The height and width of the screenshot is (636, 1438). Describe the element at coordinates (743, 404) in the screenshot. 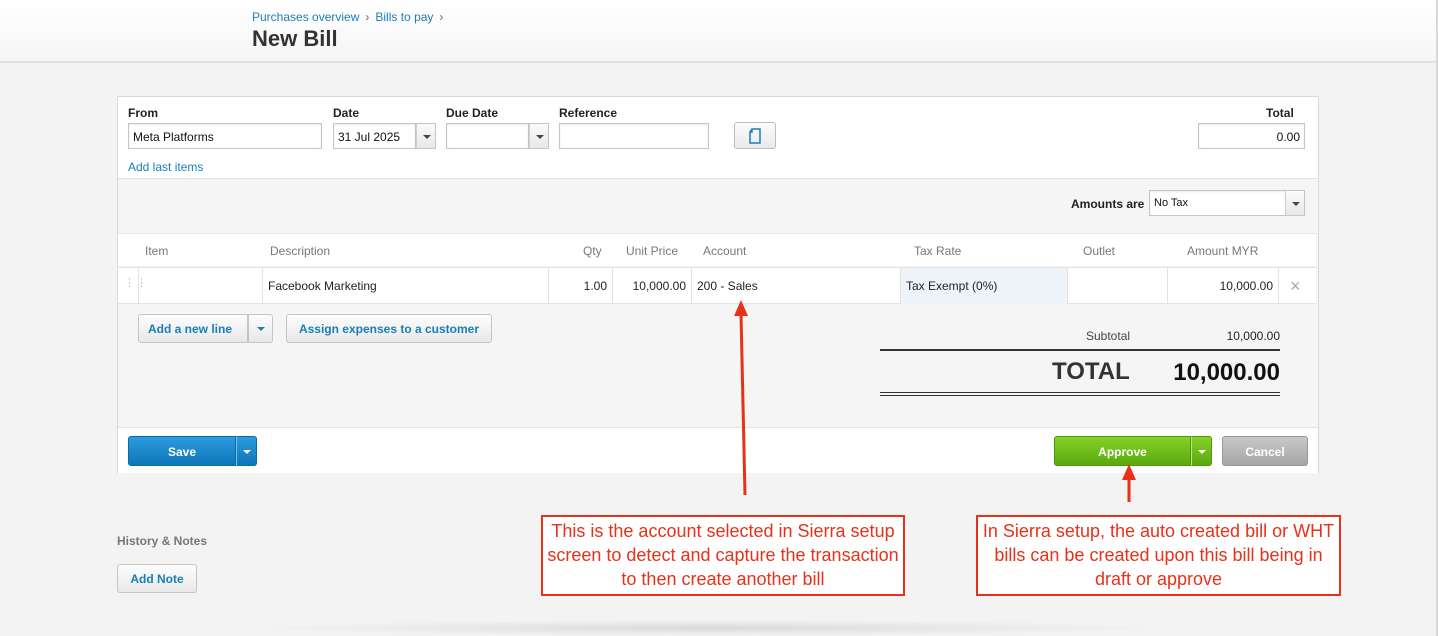

I see `annotation-arrow-left` at that location.